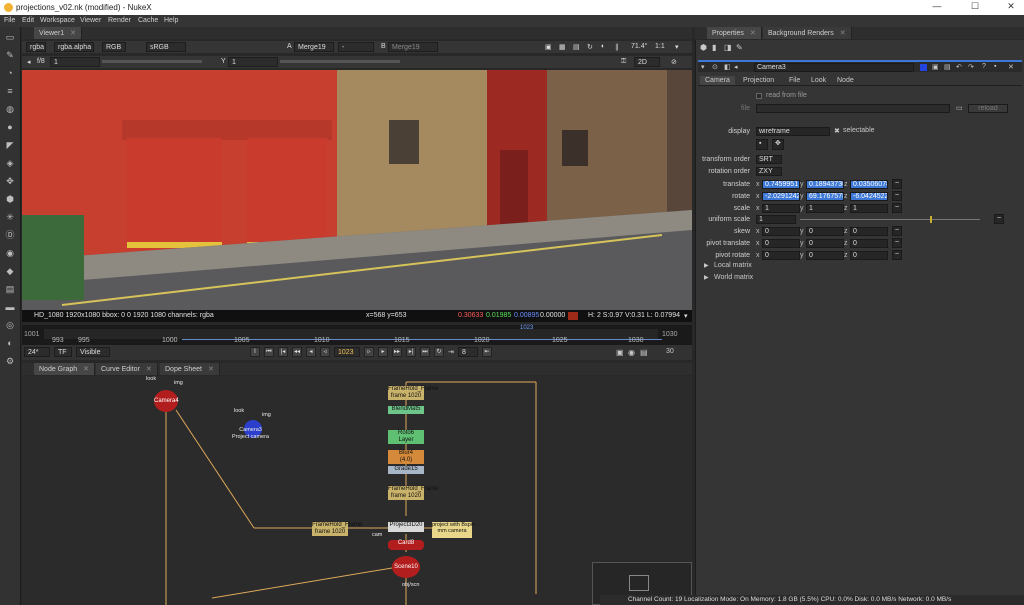 This screenshot has height=605, width=1024. Describe the element at coordinates (10, 235) in the screenshot. I see `deep-icon: Ⓓ` at that location.